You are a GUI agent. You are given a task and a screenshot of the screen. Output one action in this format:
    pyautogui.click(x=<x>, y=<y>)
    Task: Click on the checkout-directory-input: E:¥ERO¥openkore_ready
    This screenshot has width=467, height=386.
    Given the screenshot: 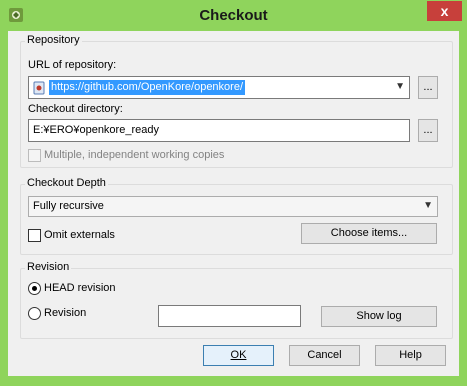 What is the action you would take?
    pyautogui.click(x=219, y=130)
    